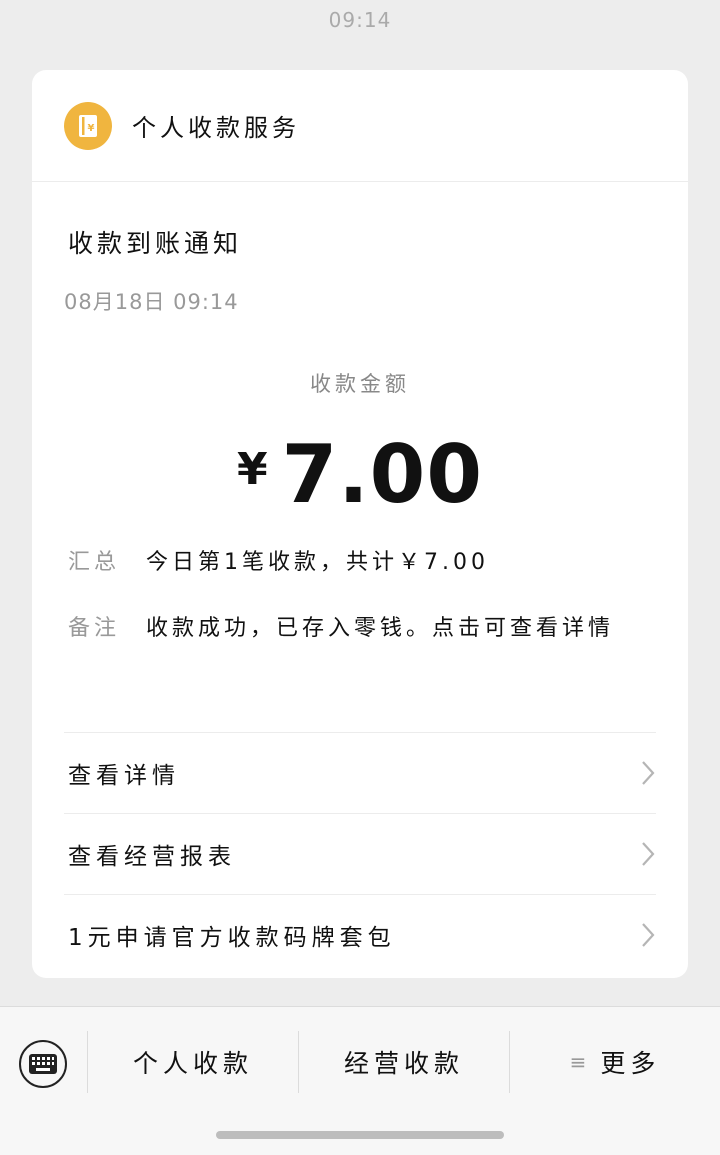 The height and width of the screenshot is (1155, 720). What do you see at coordinates (216, 128) in the screenshot?
I see `service-name: 个人收款服务` at bounding box center [216, 128].